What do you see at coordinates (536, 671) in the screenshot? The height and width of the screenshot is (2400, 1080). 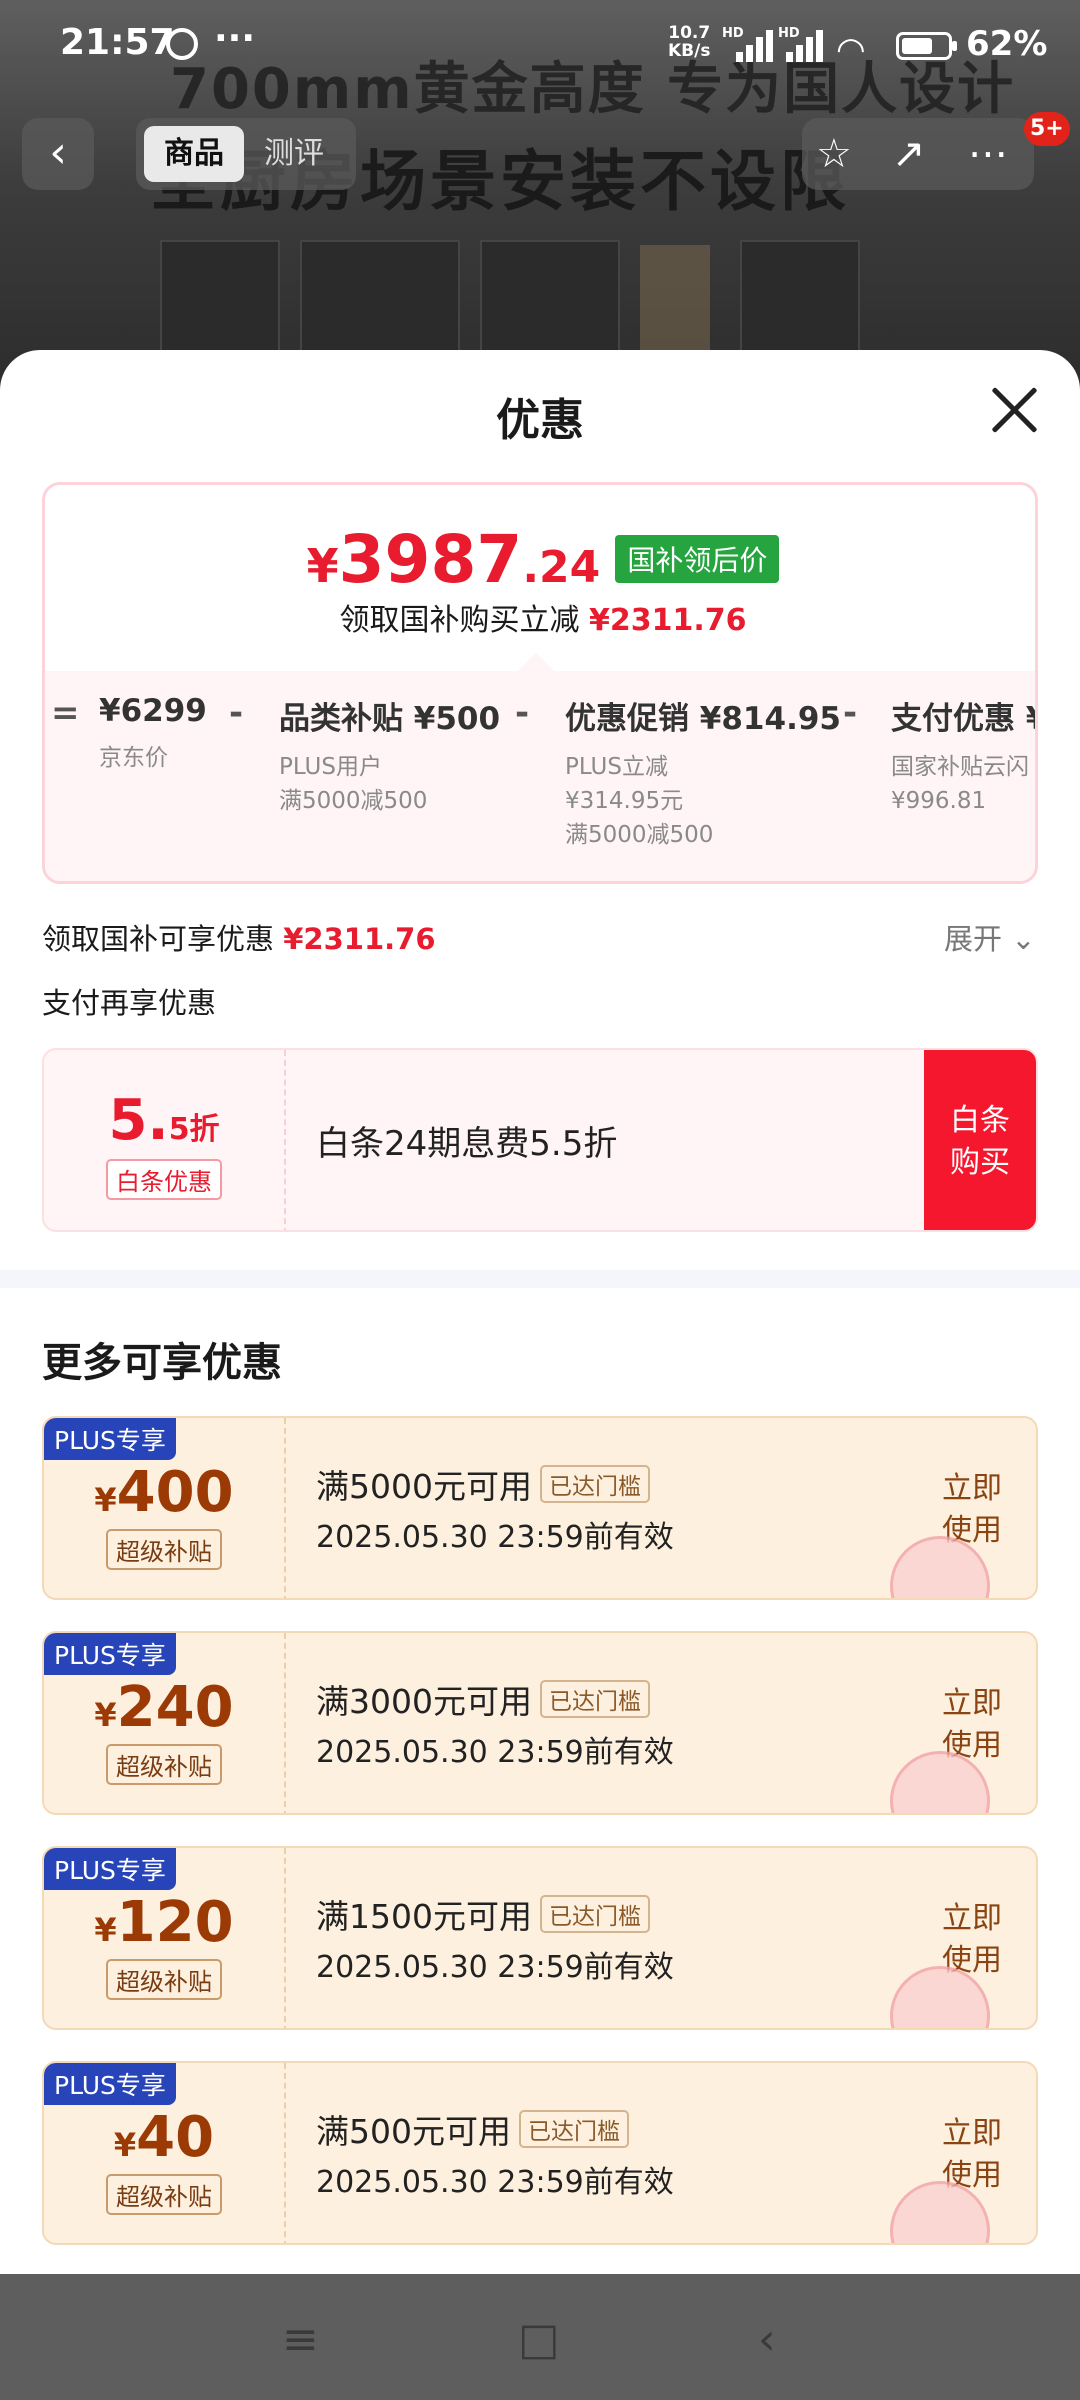 I see `pointer-caret` at bounding box center [536, 671].